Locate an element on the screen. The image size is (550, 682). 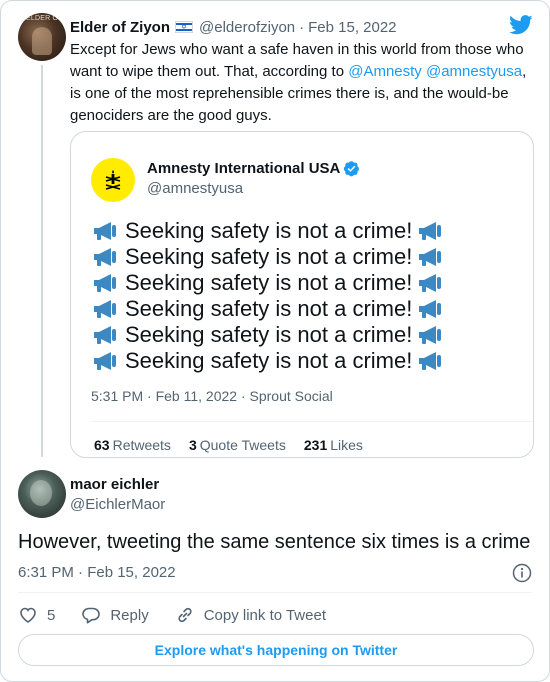
author-handle: @elderofziyon is located at coordinates (247, 27).